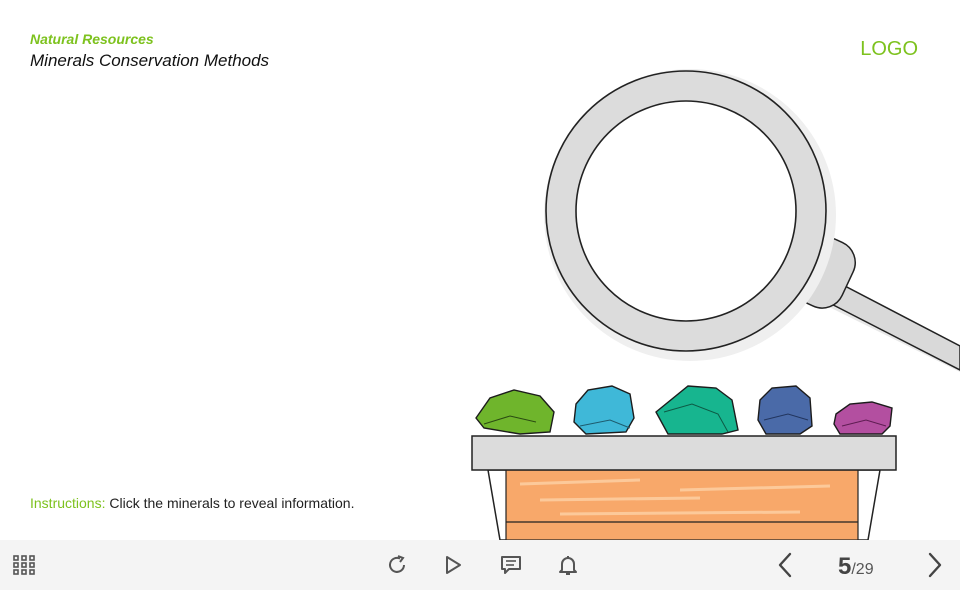 This screenshot has height=590, width=960. I want to click on replay-icon, so click(397, 564).